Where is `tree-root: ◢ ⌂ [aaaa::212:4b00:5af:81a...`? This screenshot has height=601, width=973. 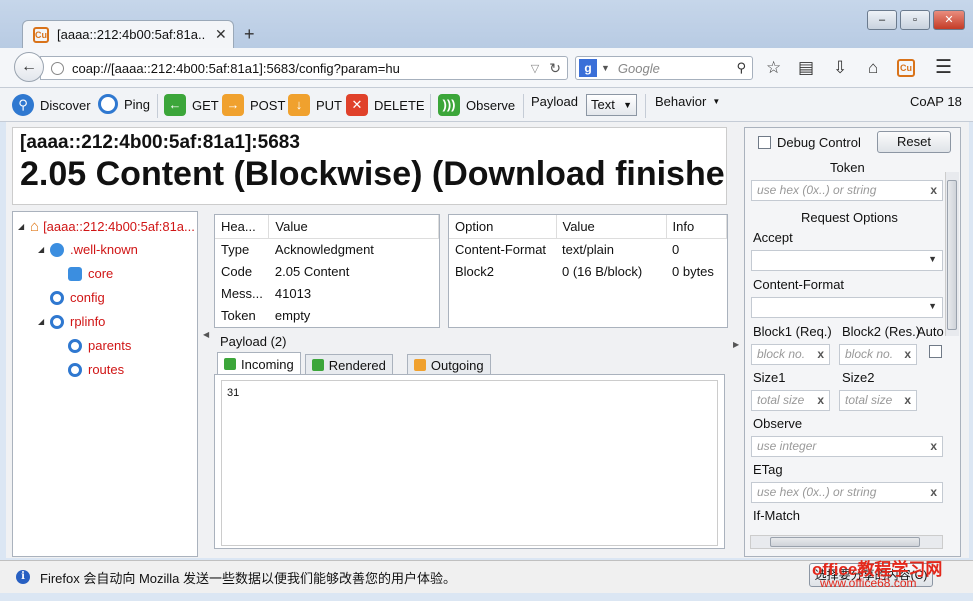
tree-root: ◢ ⌂ [aaaa::212:4b00:5af:81a... is located at coordinates (106, 226).